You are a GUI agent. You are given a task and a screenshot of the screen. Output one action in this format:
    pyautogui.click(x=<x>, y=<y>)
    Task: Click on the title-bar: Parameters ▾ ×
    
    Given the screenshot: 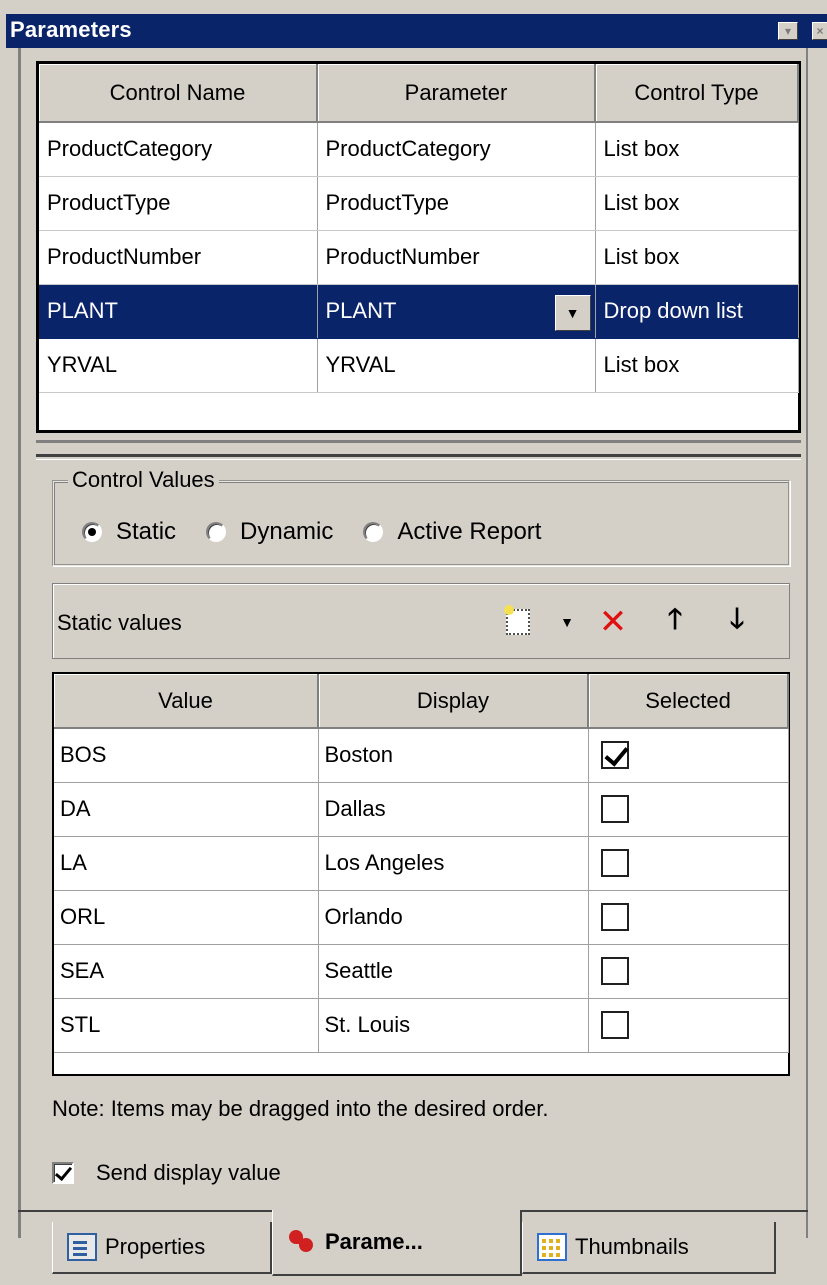 What is the action you would take?
    pyautogui.click(x=416, y=31)
    